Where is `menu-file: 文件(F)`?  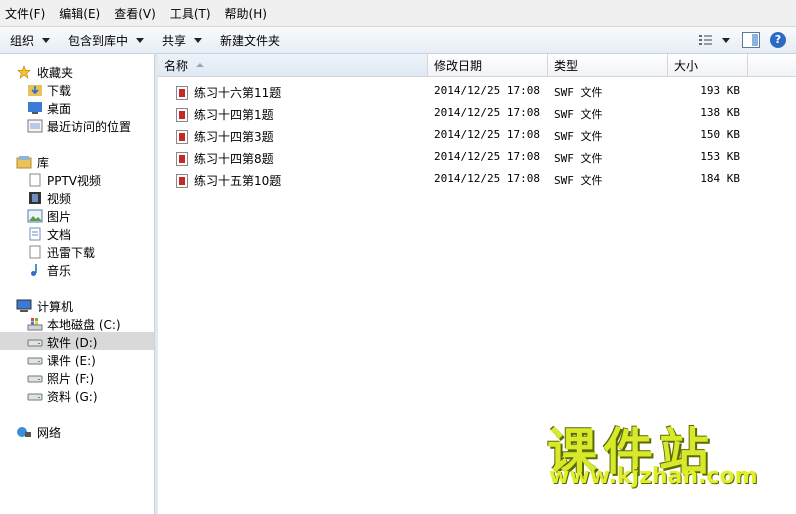
menu-file: 文件(F) is located at coordinates (25, 13).